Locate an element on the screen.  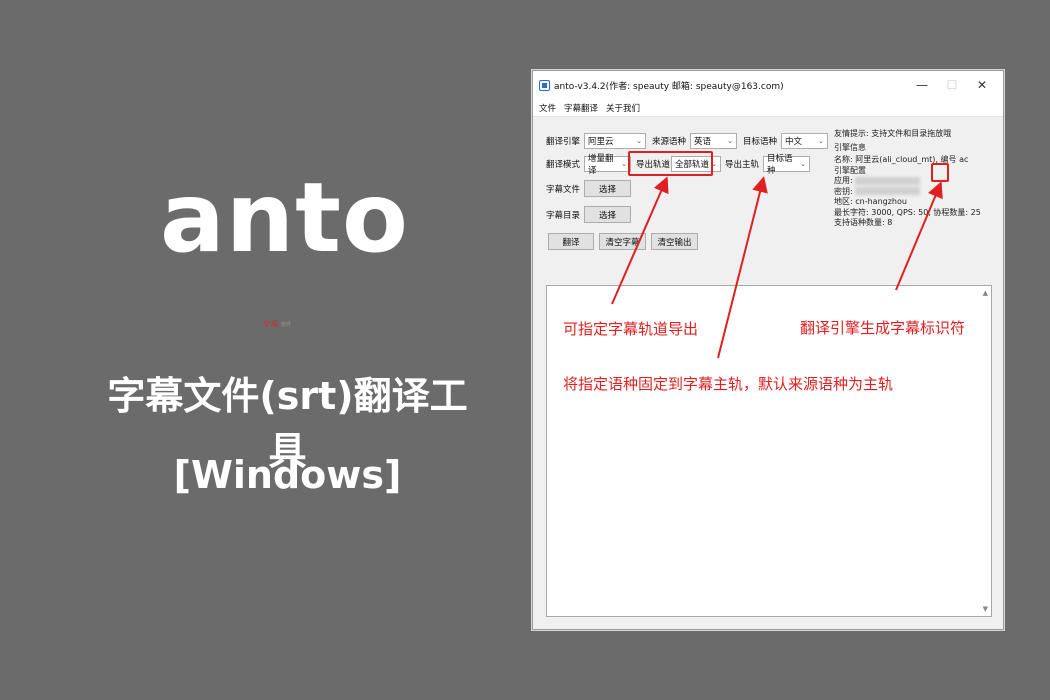
export-track-highlight is located at coordinates (670, 163).